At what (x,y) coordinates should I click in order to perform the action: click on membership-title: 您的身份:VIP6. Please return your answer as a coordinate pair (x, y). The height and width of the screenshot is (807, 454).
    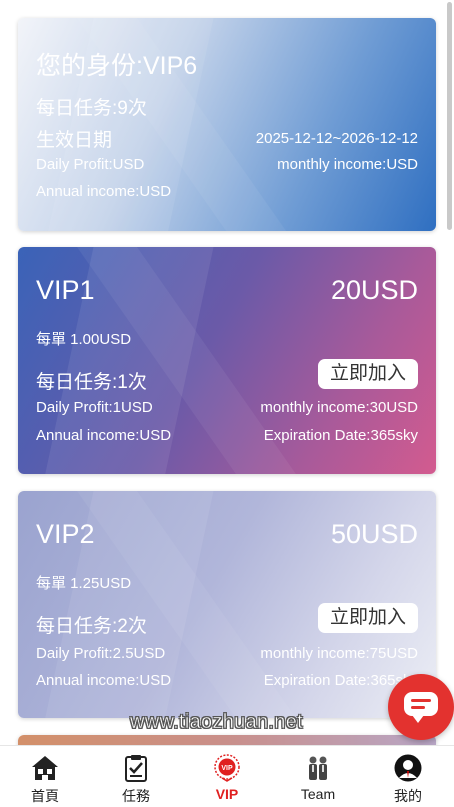
    Looking at the image, I should click on (117, 66).